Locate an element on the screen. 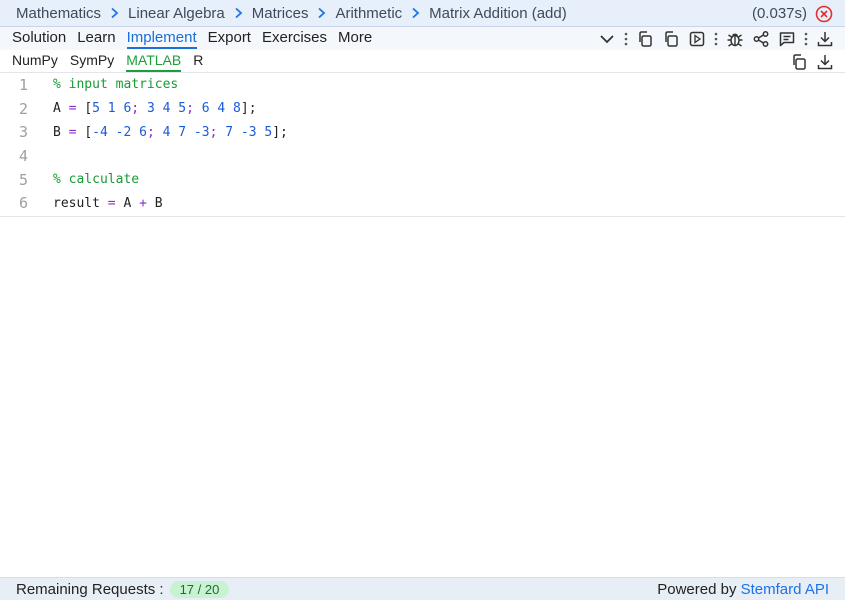  powered-by: Powered by Stemfard API is located at coordinates (743, 589).